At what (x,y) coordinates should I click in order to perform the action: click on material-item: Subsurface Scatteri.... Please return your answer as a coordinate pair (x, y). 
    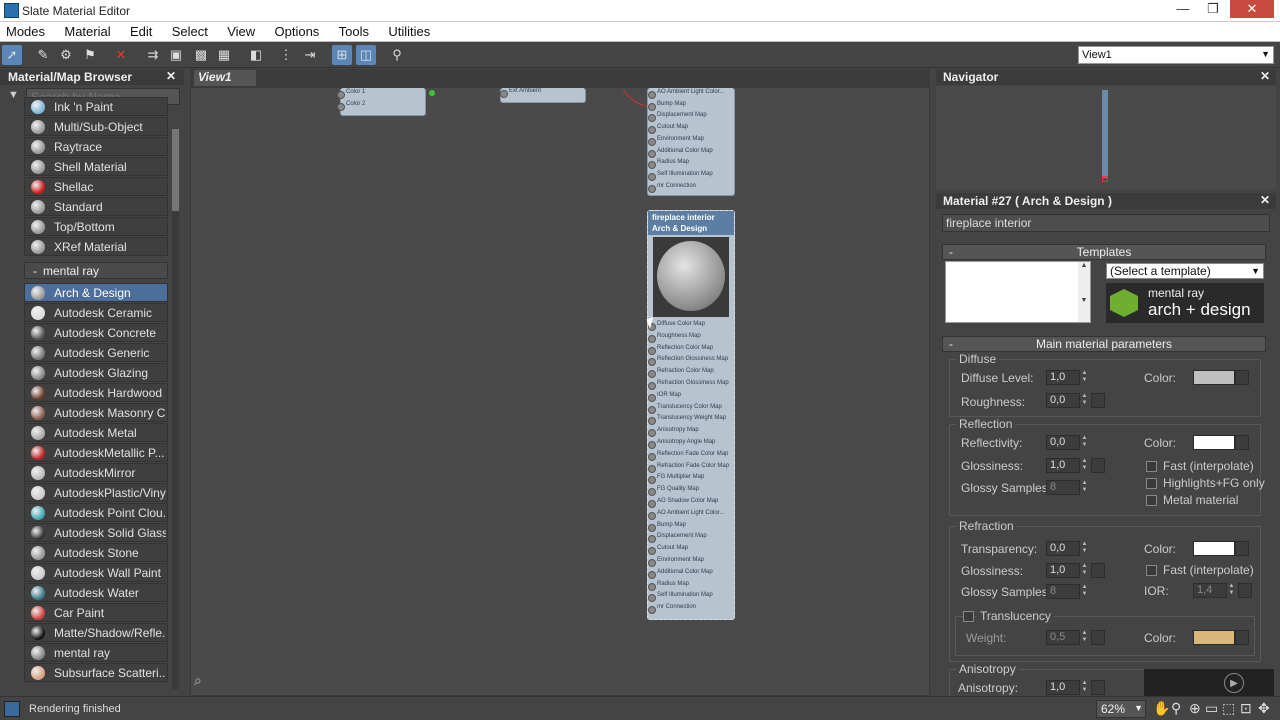
    Looking at the image, I should click on (96, 672).